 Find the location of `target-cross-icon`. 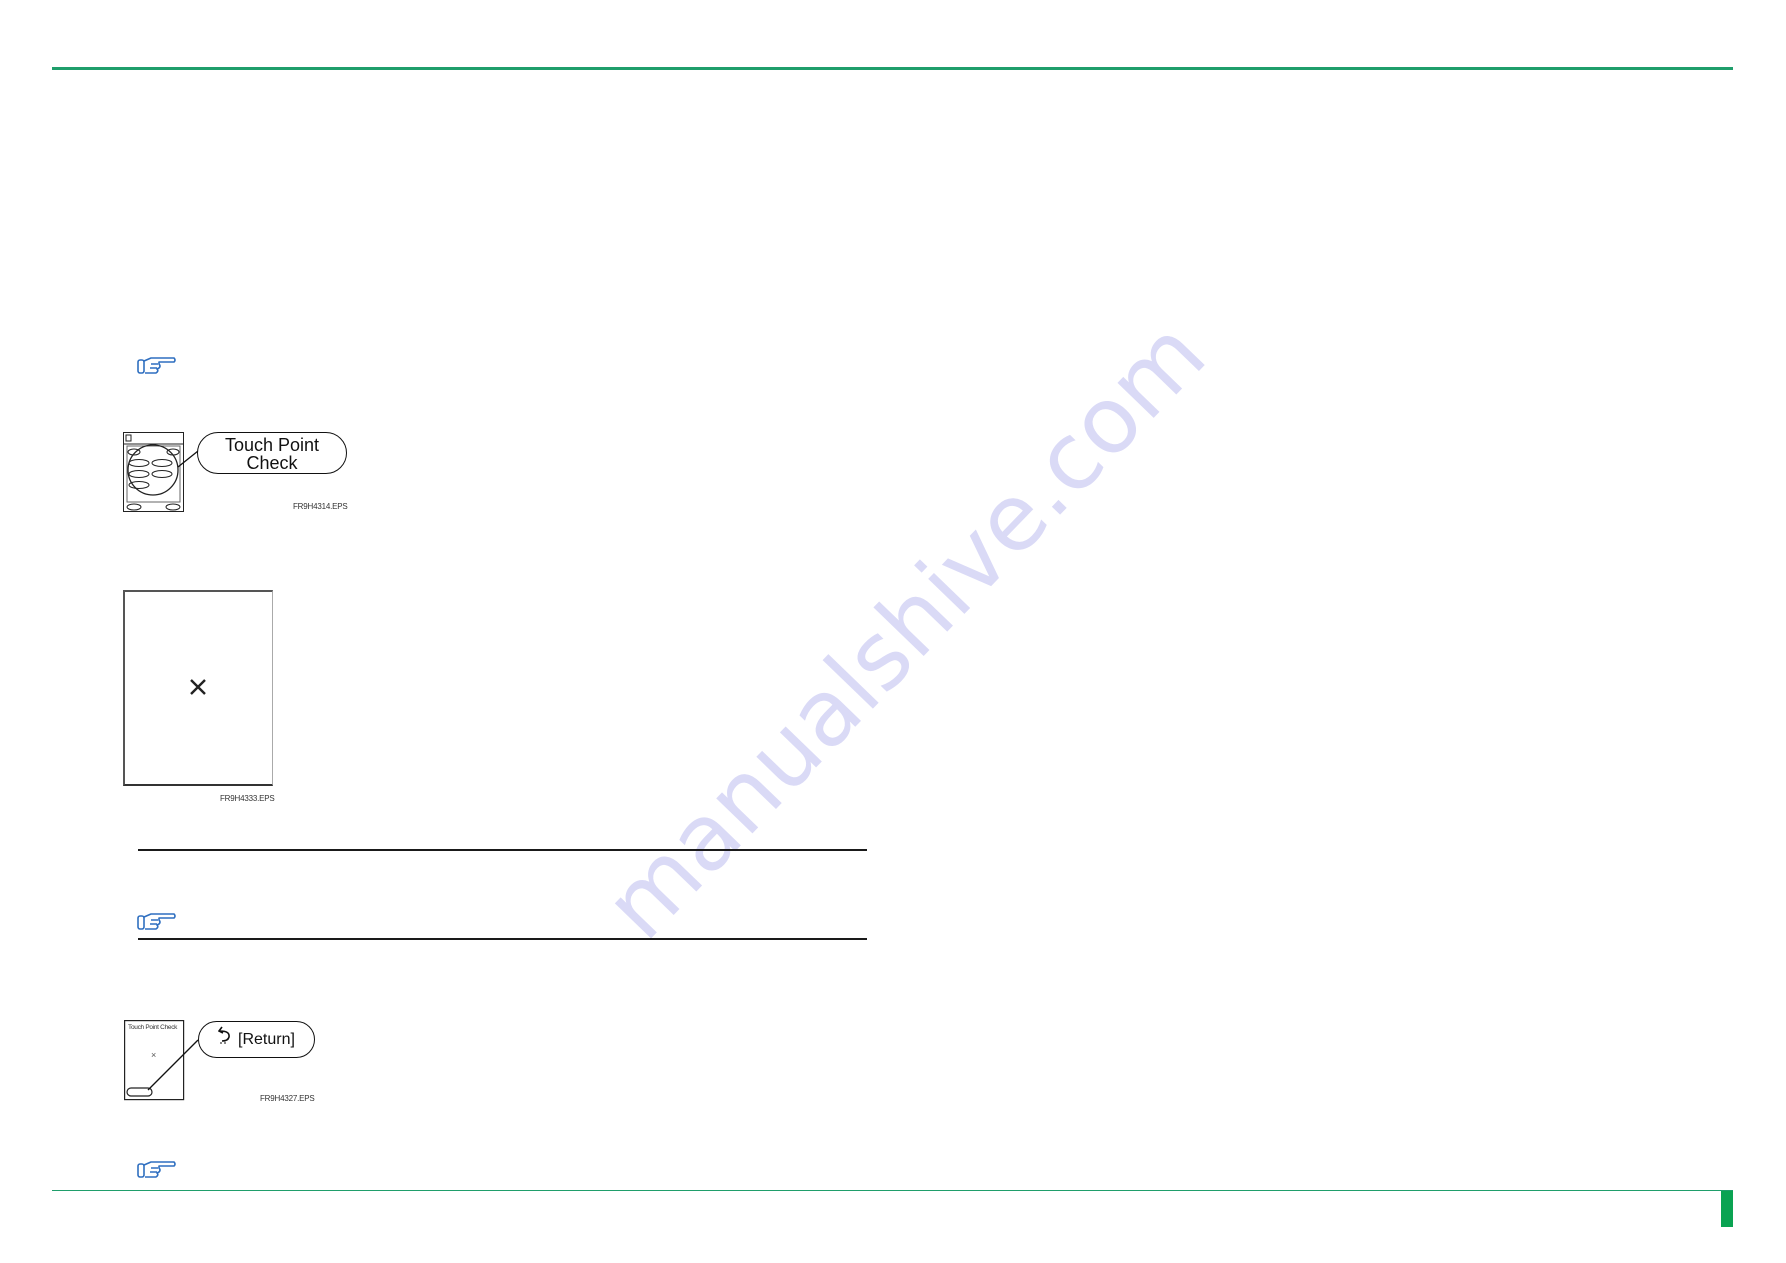

target-cross-icon is located at coordinates (198, 687).